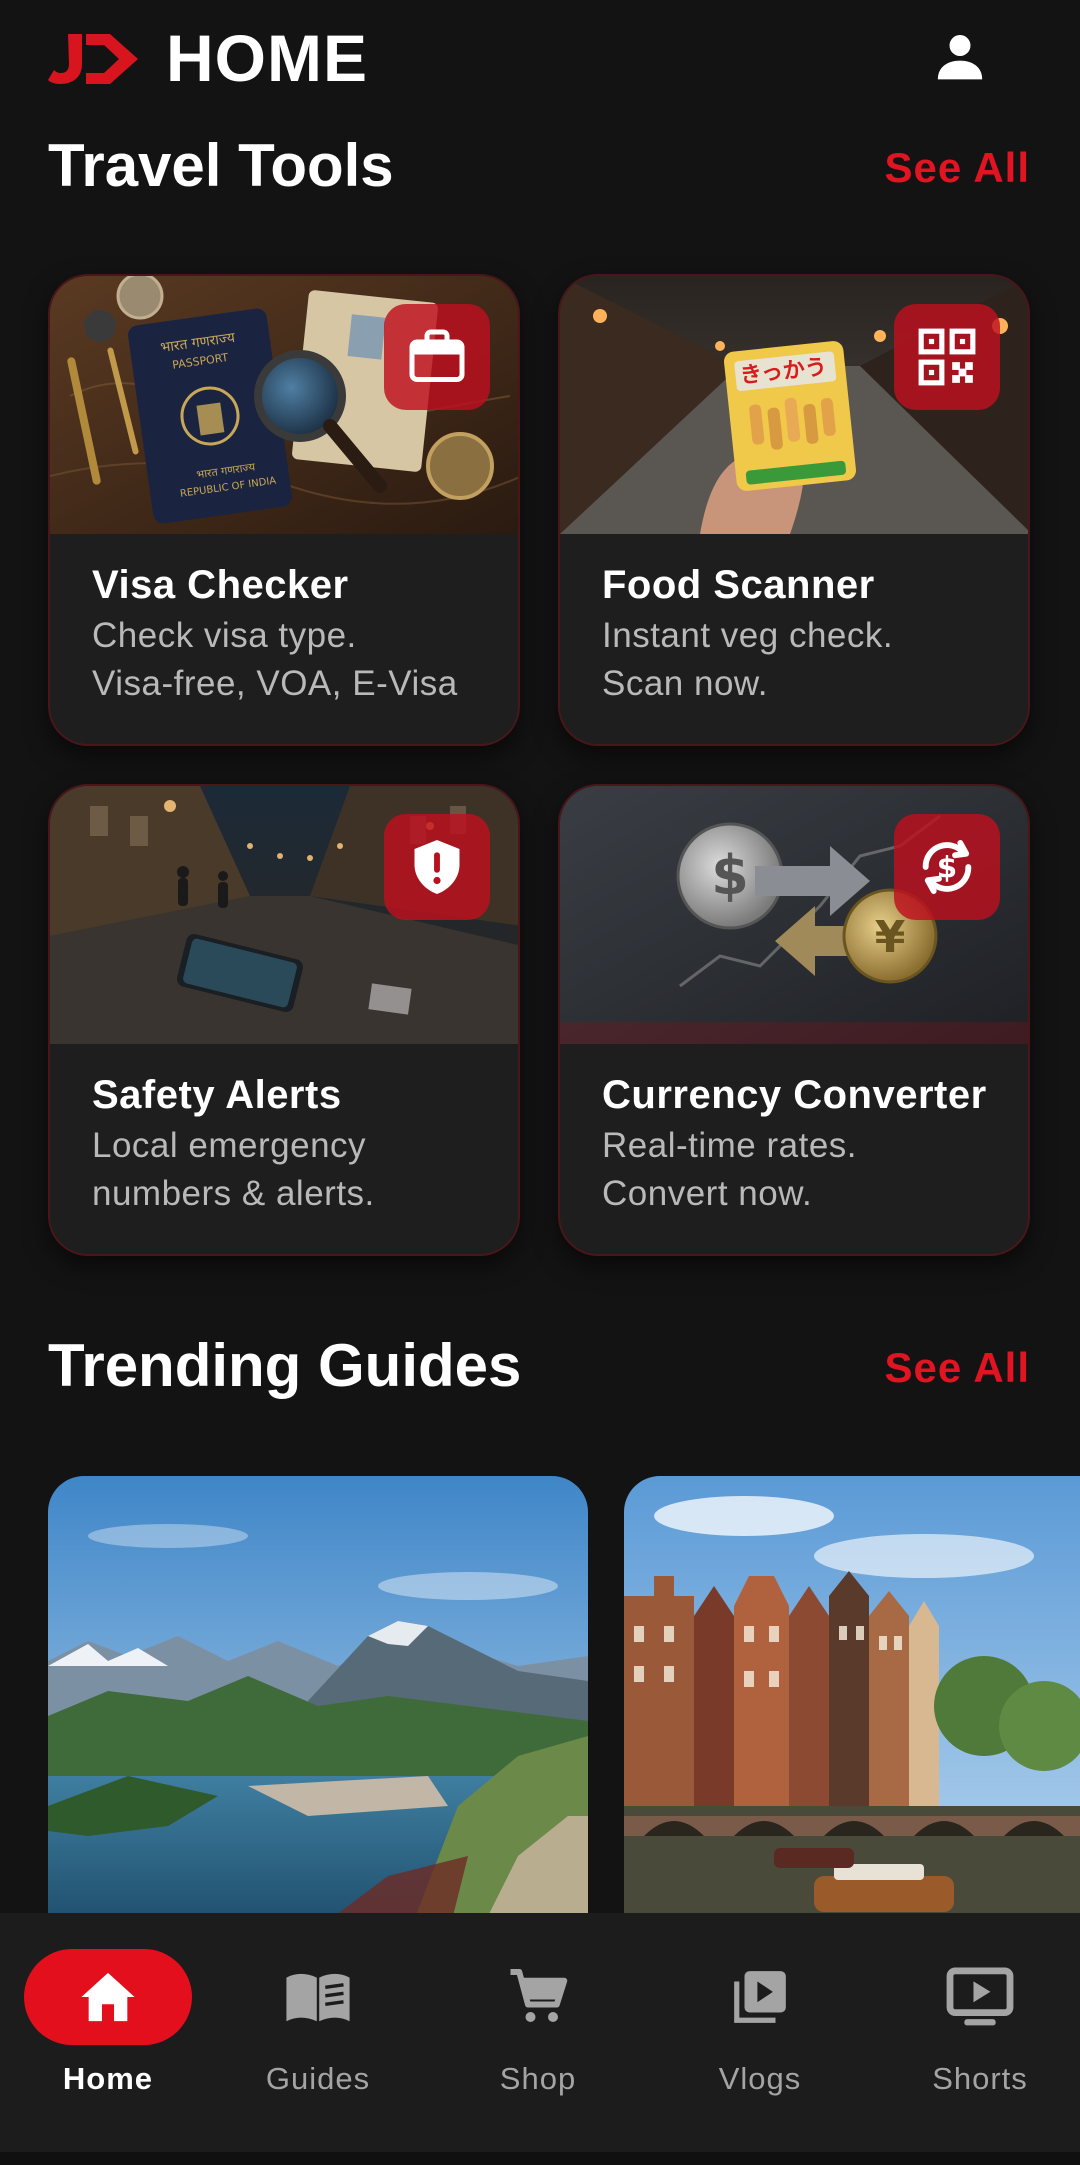  Describe the element at coordinates (540, 2158) in the screenshot. I see `system-gesture-bar` at that location.